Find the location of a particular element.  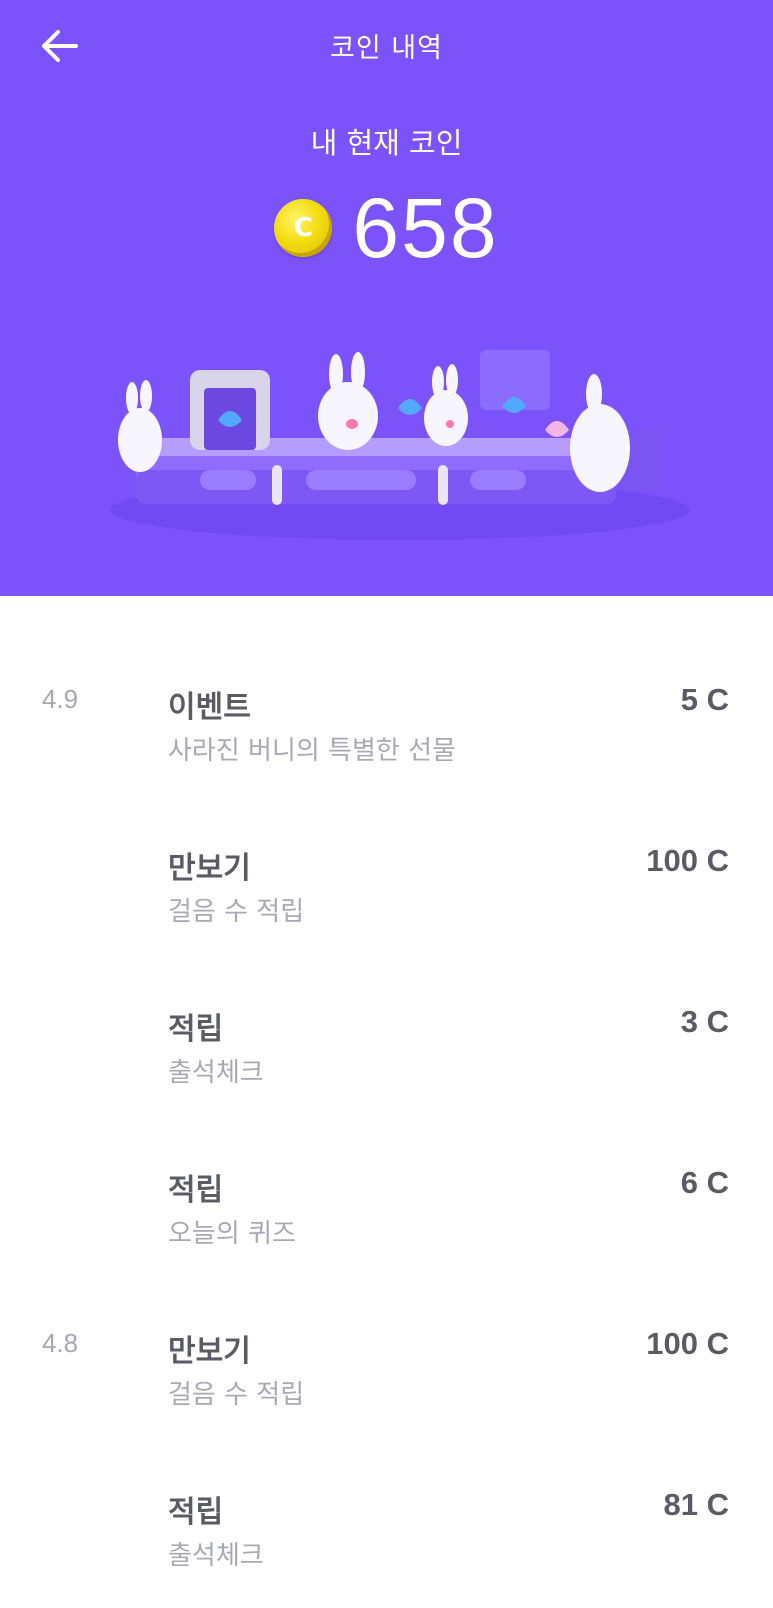

history-date: 4.8 is located at coordinates (60, 1343).